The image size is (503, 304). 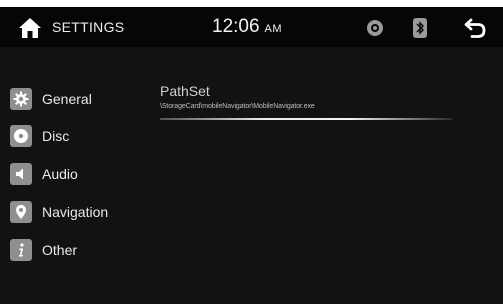 I want to click on status-bar: SETTINGS 12:06 AM, so click(x=251, y=27).